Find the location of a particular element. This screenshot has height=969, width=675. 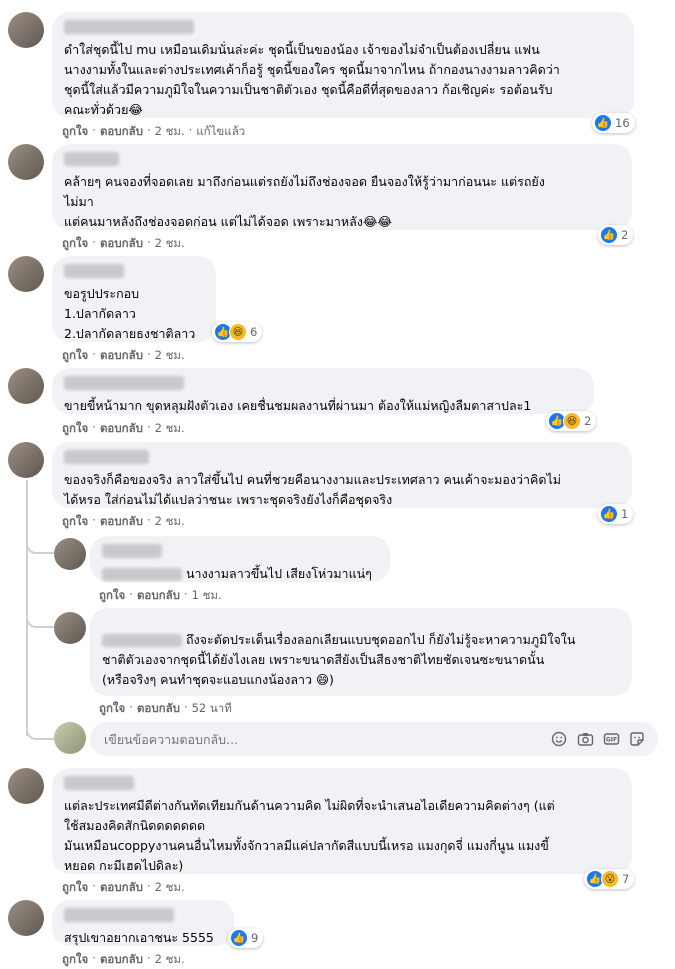

reaction-summary: 👍 😆 2 is located at coordinates (571, 421).